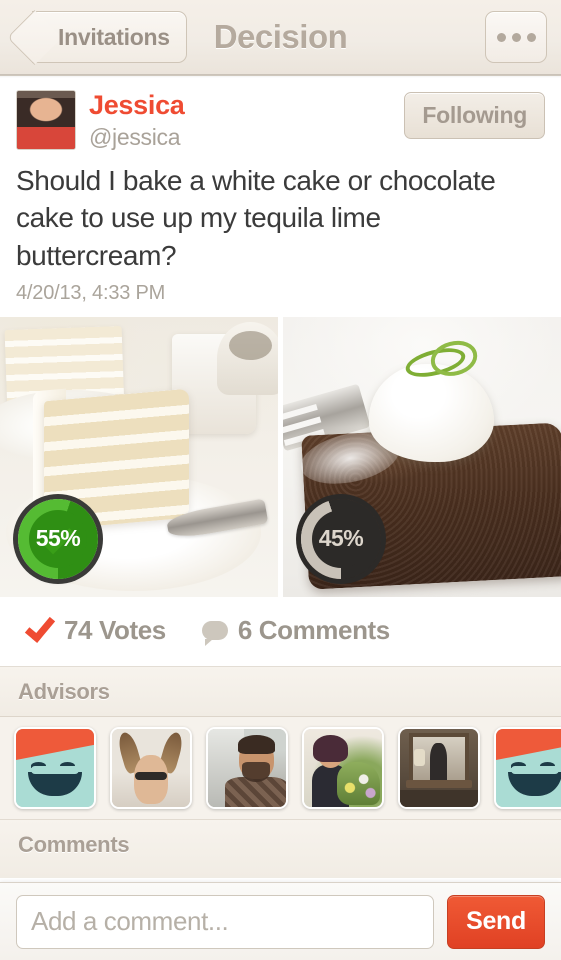 The height and width of the screenshot is (960, 561). What do you see at coordinates (115, 629) in the screenshot?
I see `votes-label: 74 Votes` at bounding box center [115, 629].